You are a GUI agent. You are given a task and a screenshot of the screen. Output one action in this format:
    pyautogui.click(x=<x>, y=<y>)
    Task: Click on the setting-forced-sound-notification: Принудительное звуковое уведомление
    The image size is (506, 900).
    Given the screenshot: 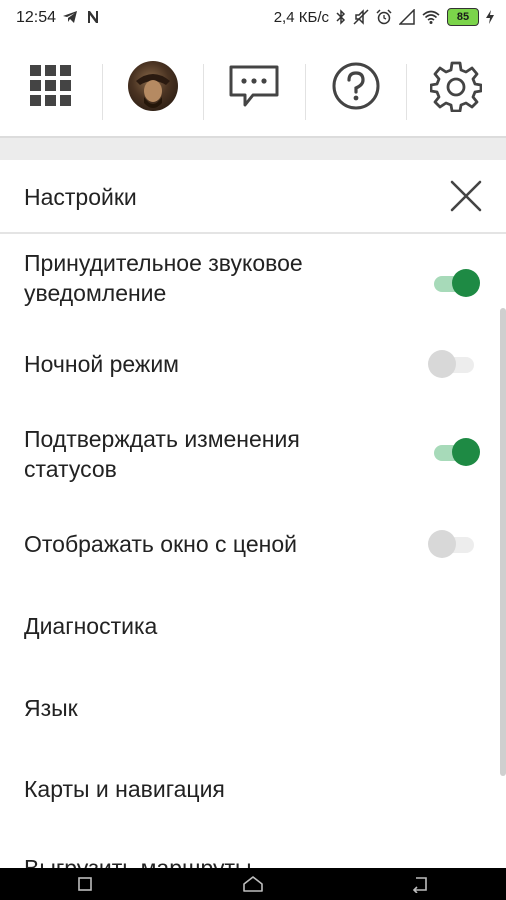 What is the action you would take?
    pyautogui.click(x=253, y=279)
    